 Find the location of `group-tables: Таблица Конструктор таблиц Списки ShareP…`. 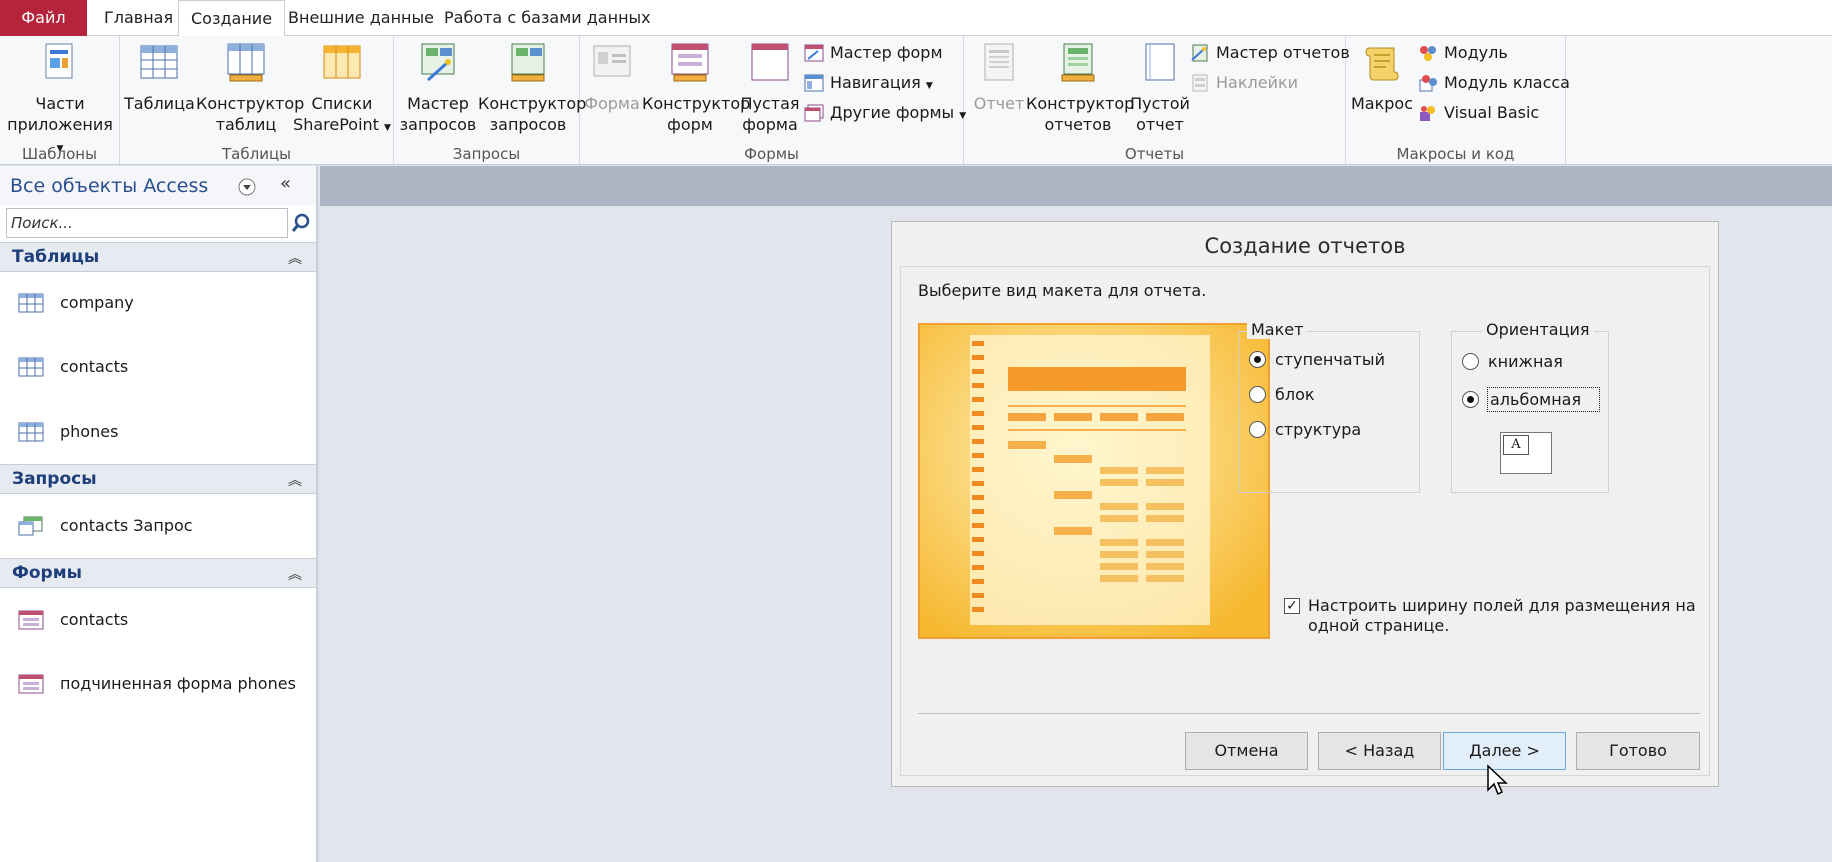

group-tables: Таблица Конструктор таблиц Списки ShareP… is located at coordinates (257, 100).